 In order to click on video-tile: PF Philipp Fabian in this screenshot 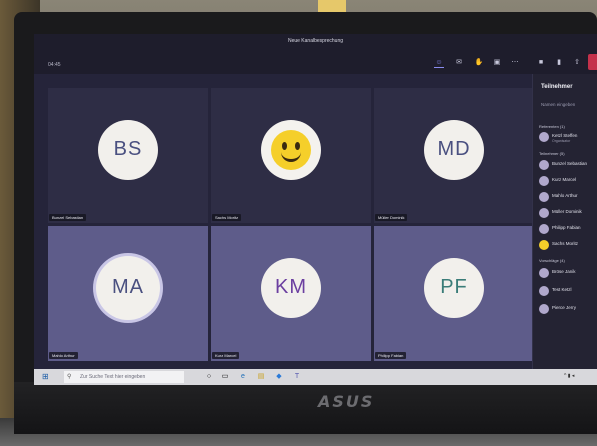, I will do `click(454, 293)`.